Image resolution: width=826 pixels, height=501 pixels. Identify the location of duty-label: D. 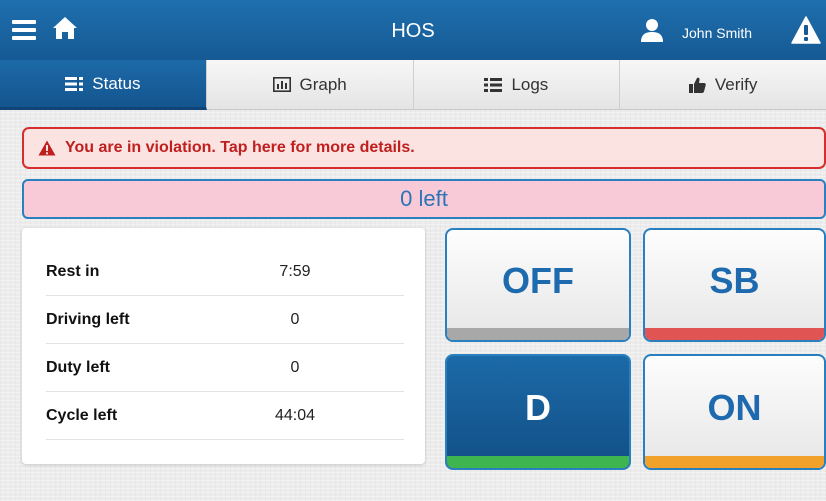
(538, 407).